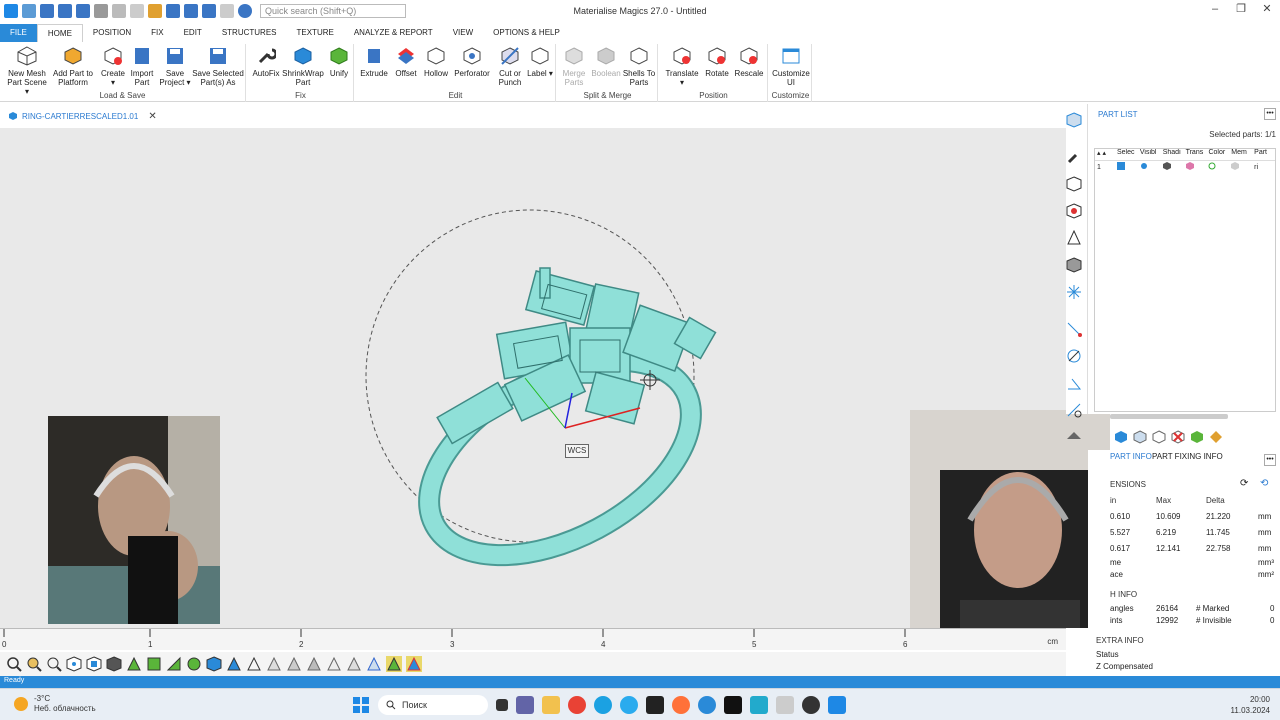 This screenshot has height=720, width=1280. I want to click on maximize-button: ❐, so click(1241, 10).